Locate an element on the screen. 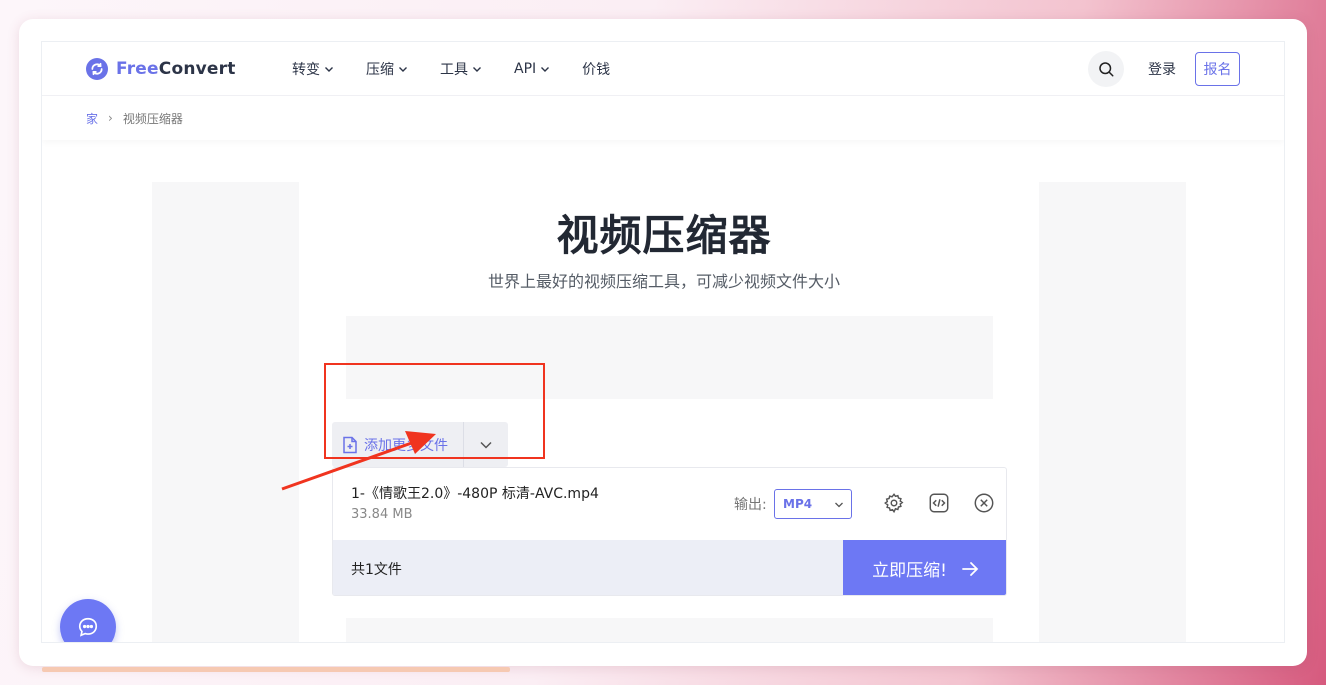  output-format-value: MP4 is located at coordinates (798, 504).